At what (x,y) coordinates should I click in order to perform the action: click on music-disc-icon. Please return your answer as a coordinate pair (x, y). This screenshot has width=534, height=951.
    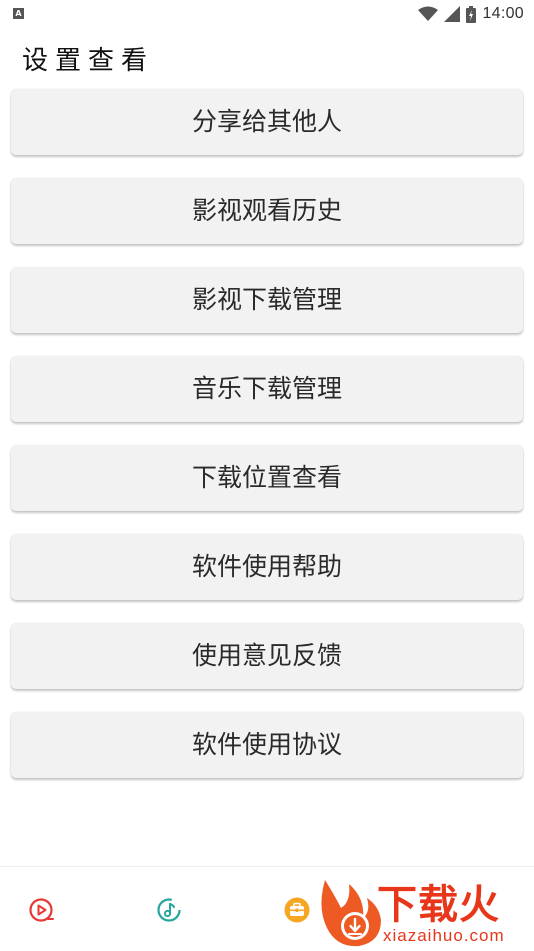
    Looking at the image, I should click on (169, 910).